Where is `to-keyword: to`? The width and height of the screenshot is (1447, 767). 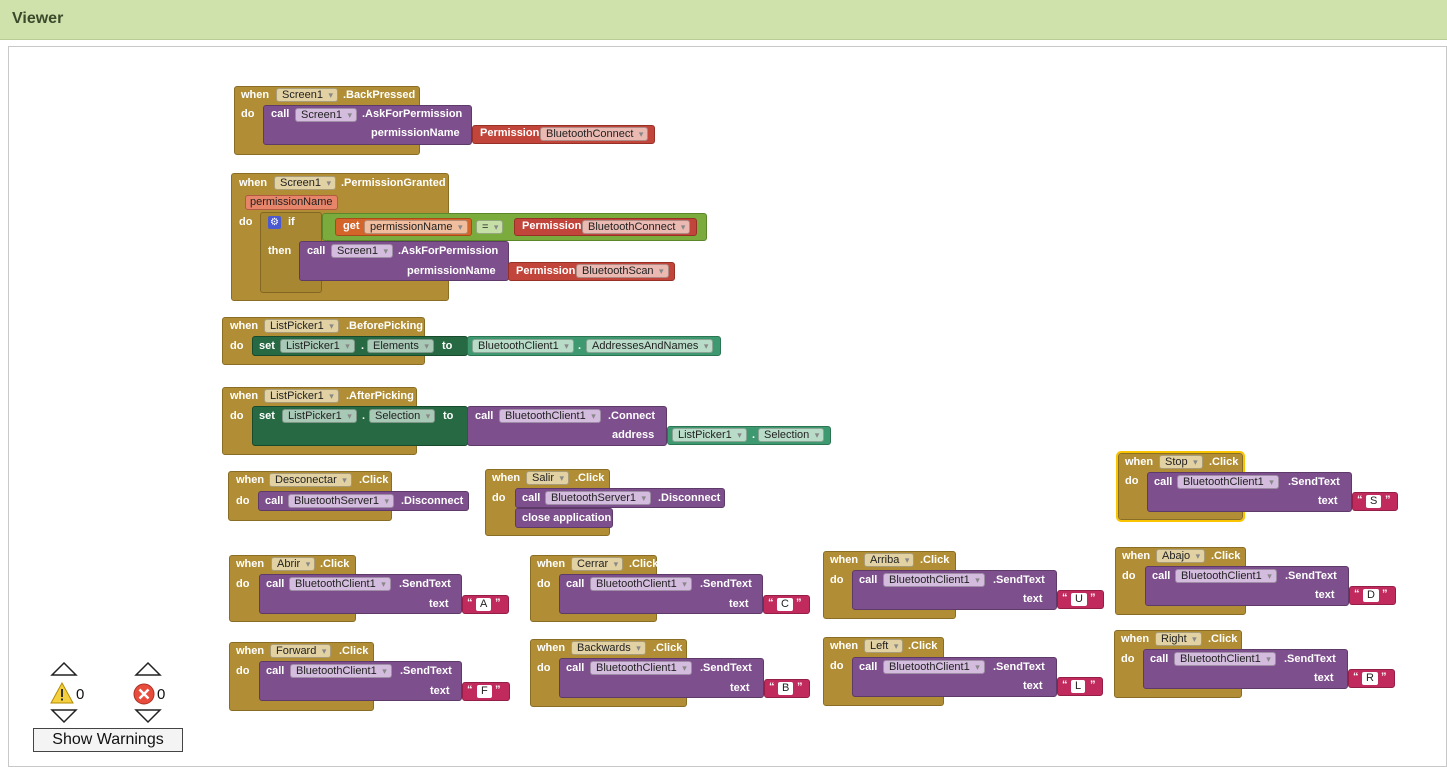 to-keyword: to is located at coordinates (447, 346).